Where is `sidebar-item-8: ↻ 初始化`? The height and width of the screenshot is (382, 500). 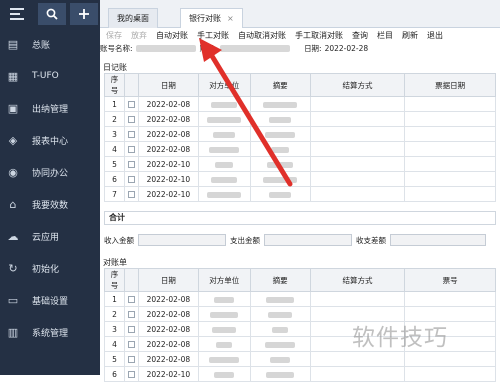
sidebar-item-8: ↻ 初始化 is located at coordinates (50, 268).